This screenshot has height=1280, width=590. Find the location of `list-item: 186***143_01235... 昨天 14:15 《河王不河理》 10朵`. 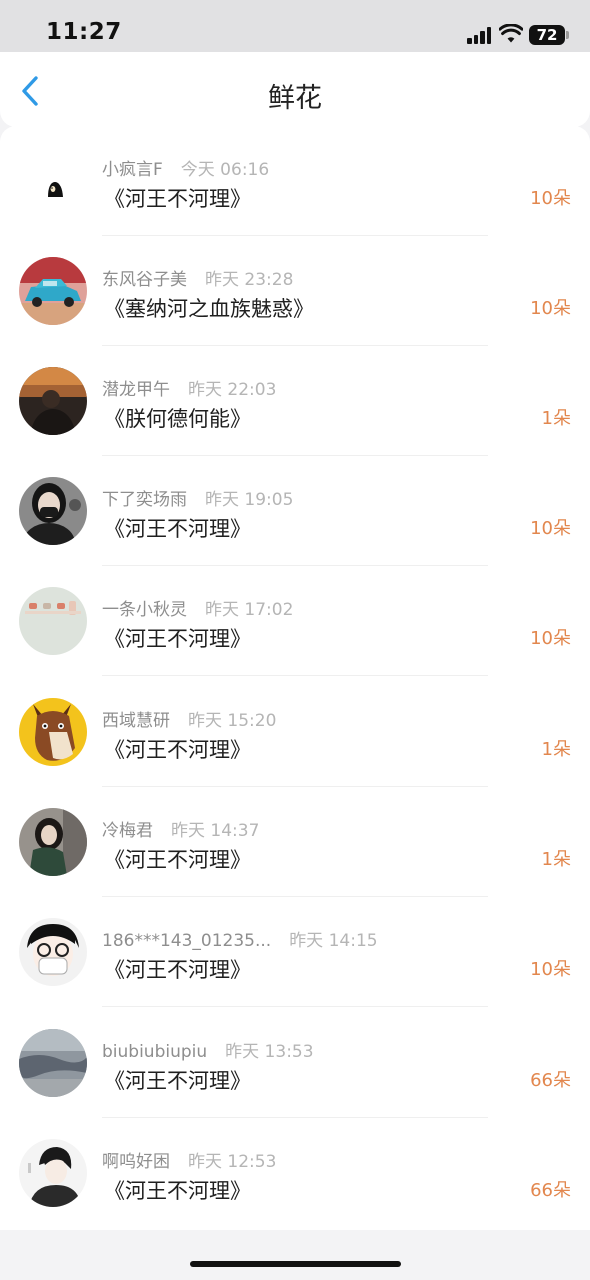

list-item: 186***143_01235... 昨天 14:15 《河王不河理》 10朵 is located at coordinates (295, 952).